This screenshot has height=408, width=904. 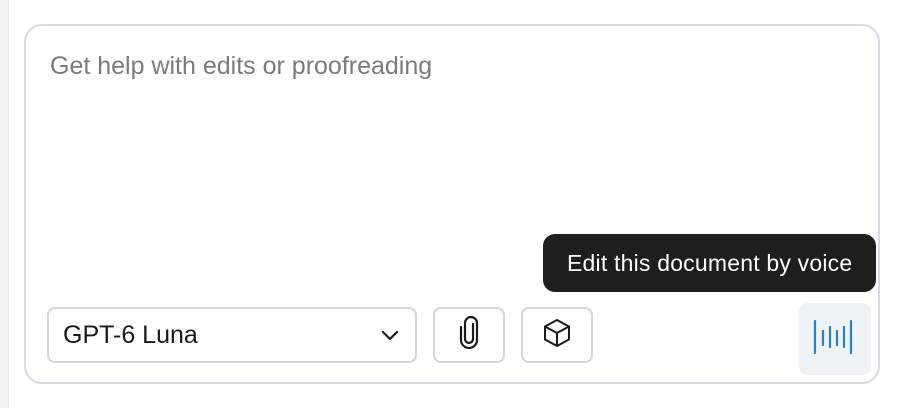 I want to click on package-button, so click(x=557, y=335).